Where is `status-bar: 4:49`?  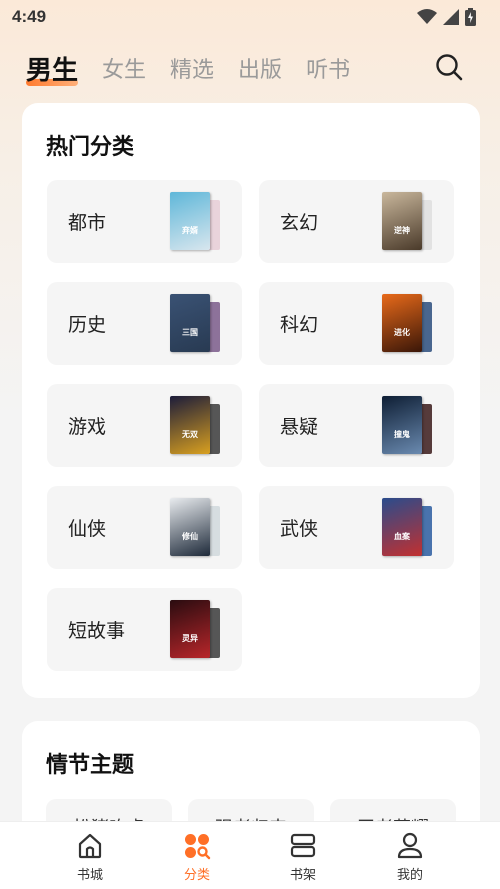
status-bar: 4:49 is located at coordinates (250, 17).